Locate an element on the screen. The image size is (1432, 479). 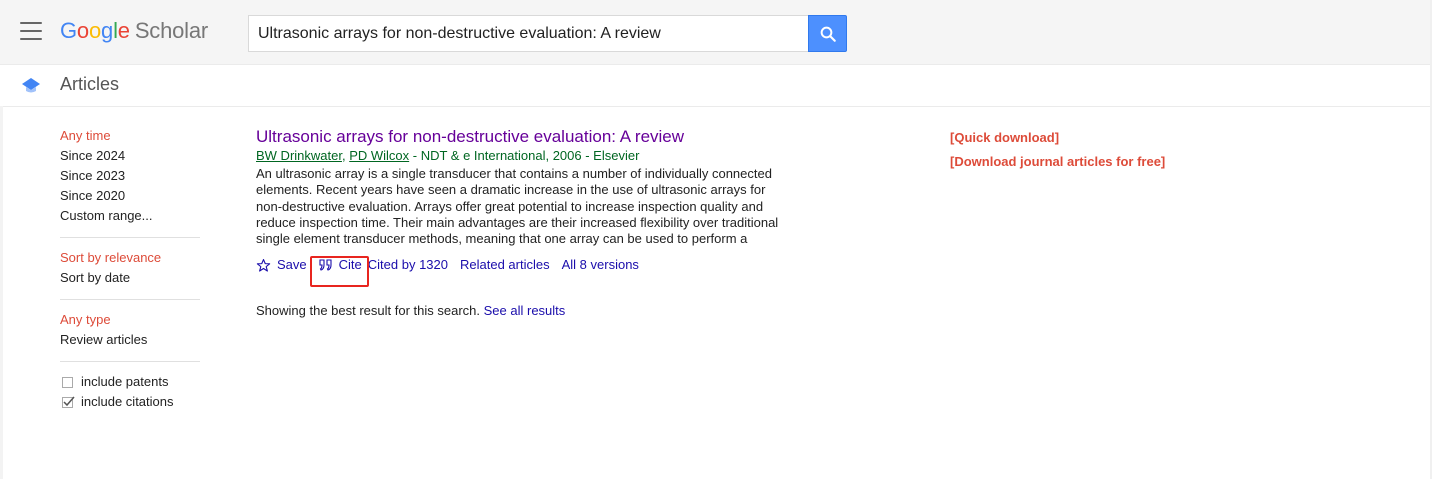
cite-button: Cite is located at coordinates (340, 265).